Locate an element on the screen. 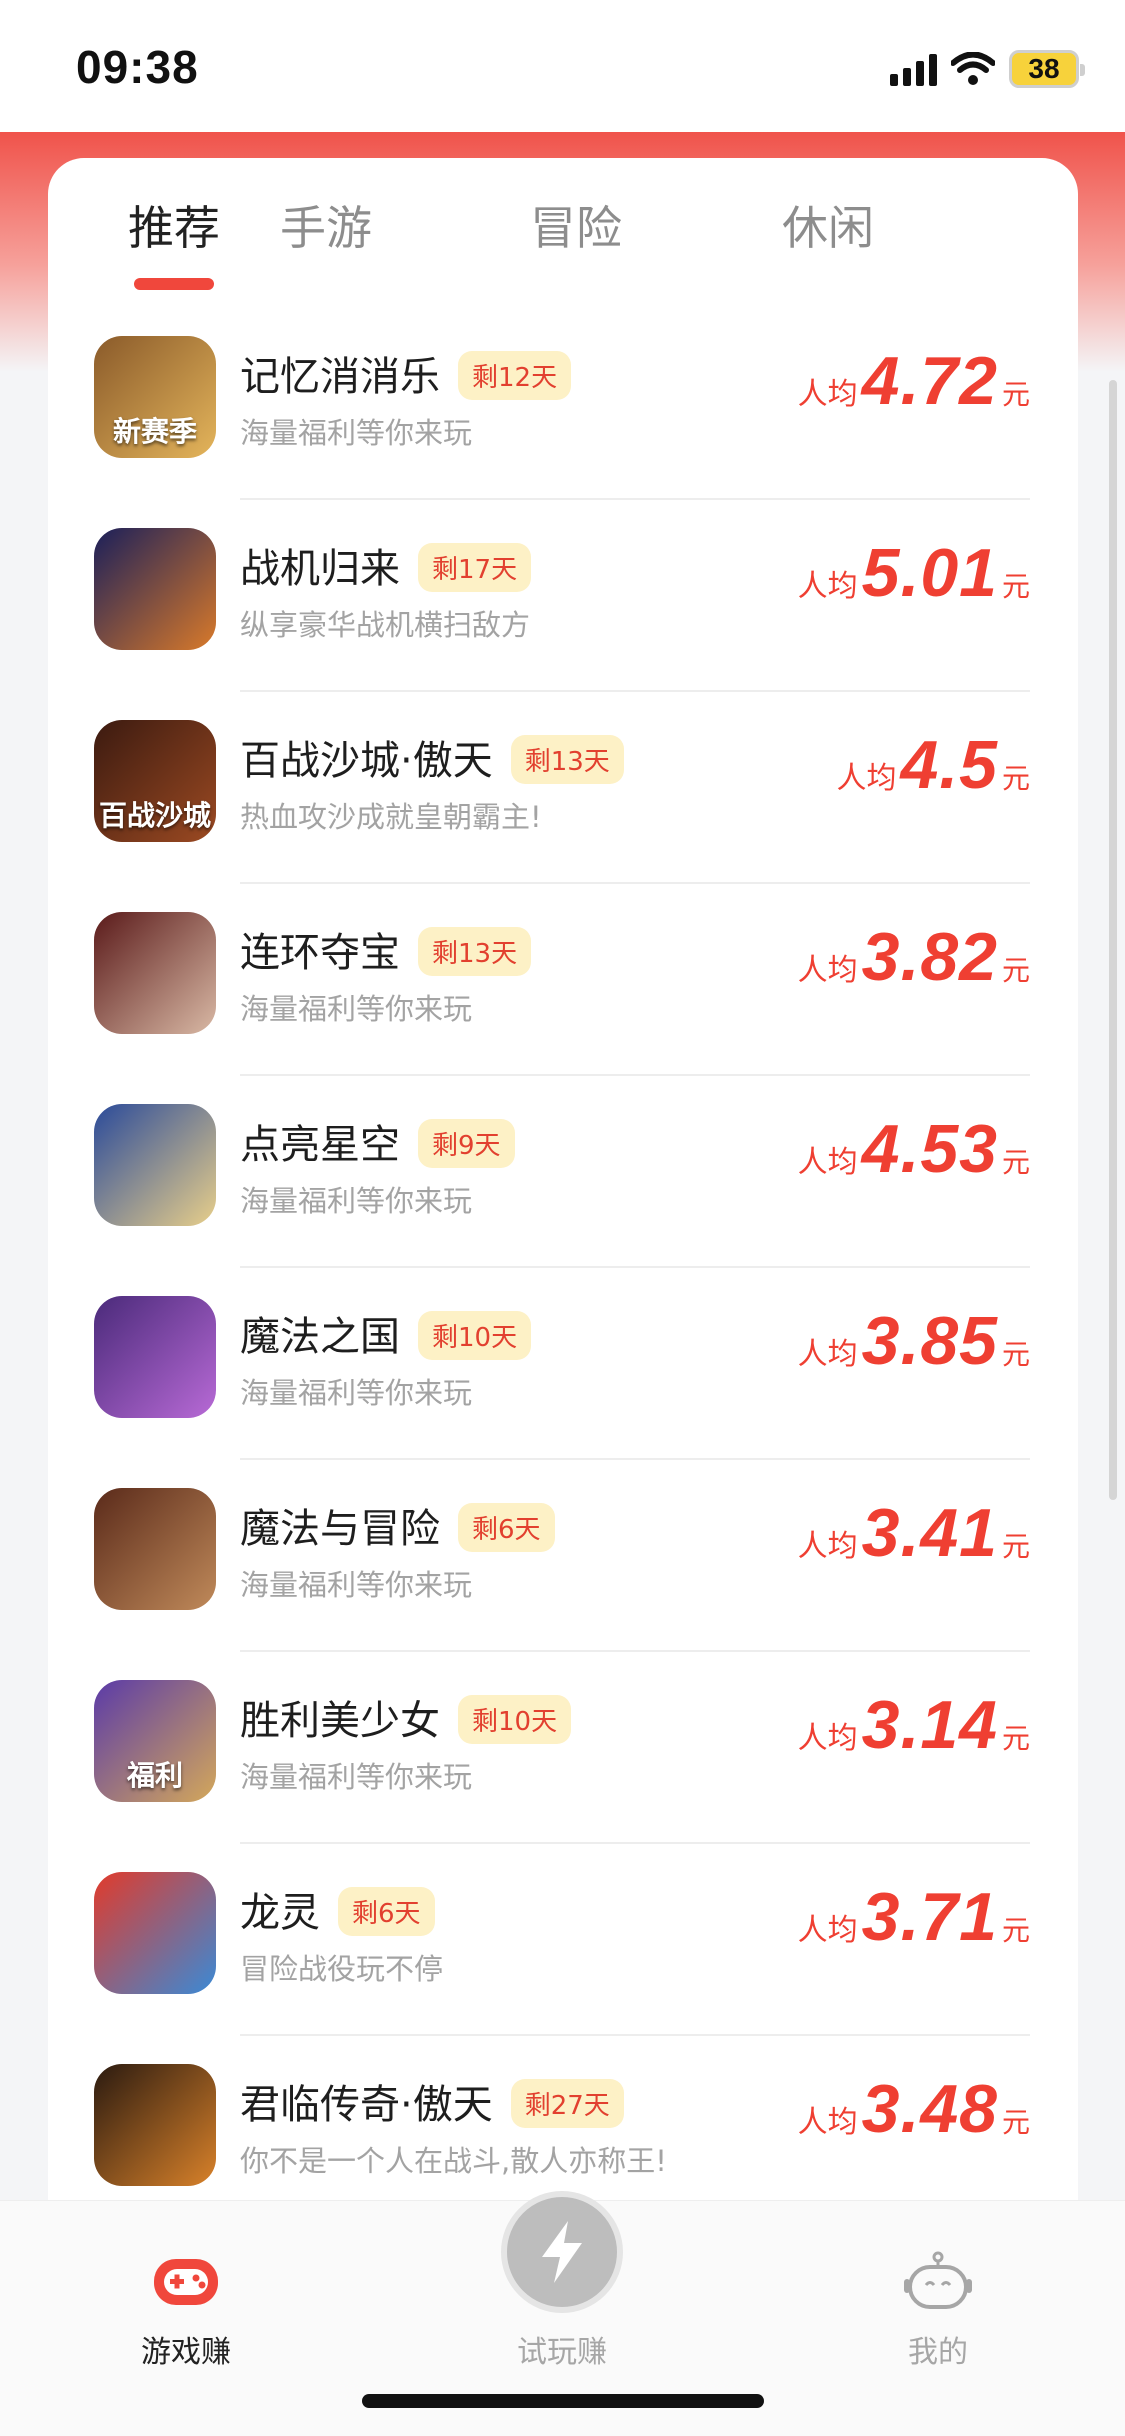 This screenshot has width=1125, height=2436. nav-mine: 我的 is located at coordinates (938, 2285).